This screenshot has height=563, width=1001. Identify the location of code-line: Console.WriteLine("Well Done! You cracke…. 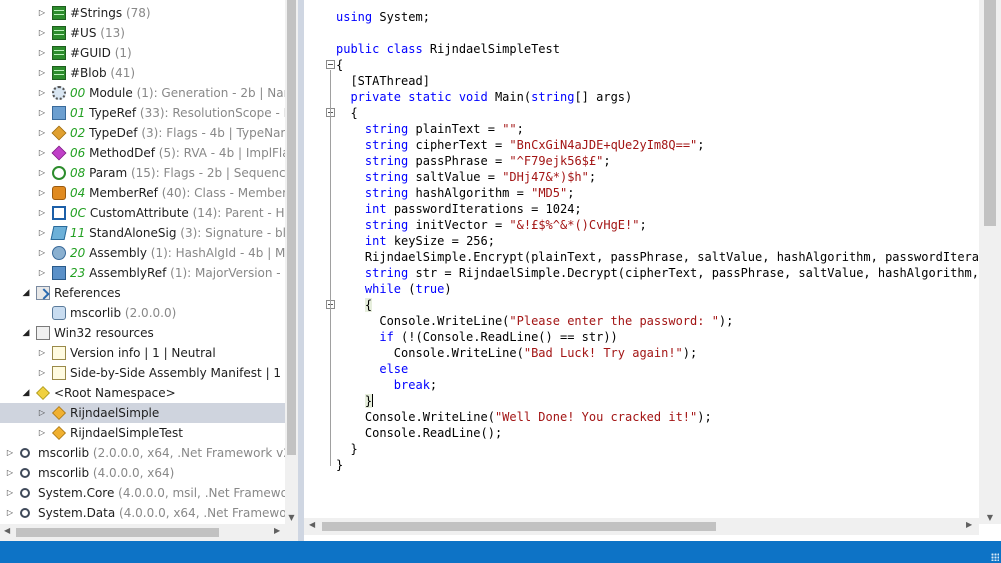
(641, 417).